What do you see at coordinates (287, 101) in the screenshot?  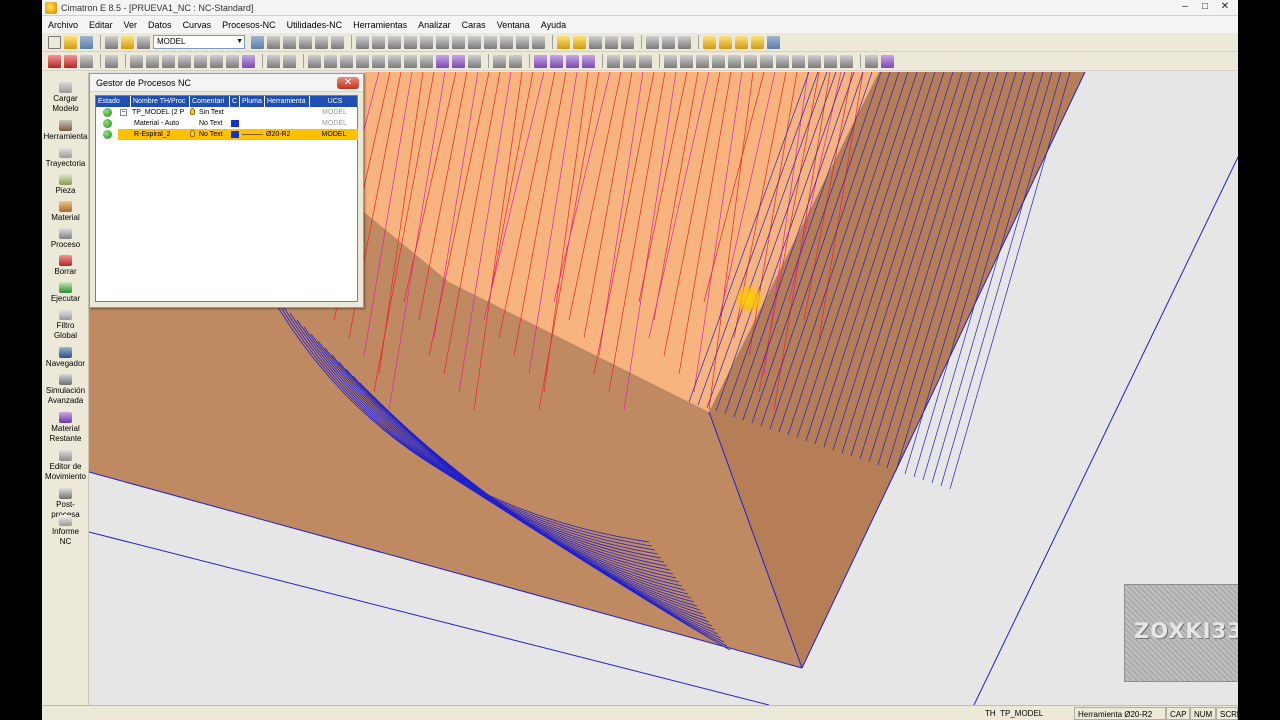 I see `column-herramienta: Herramienta` at bounding box center [287, 101].